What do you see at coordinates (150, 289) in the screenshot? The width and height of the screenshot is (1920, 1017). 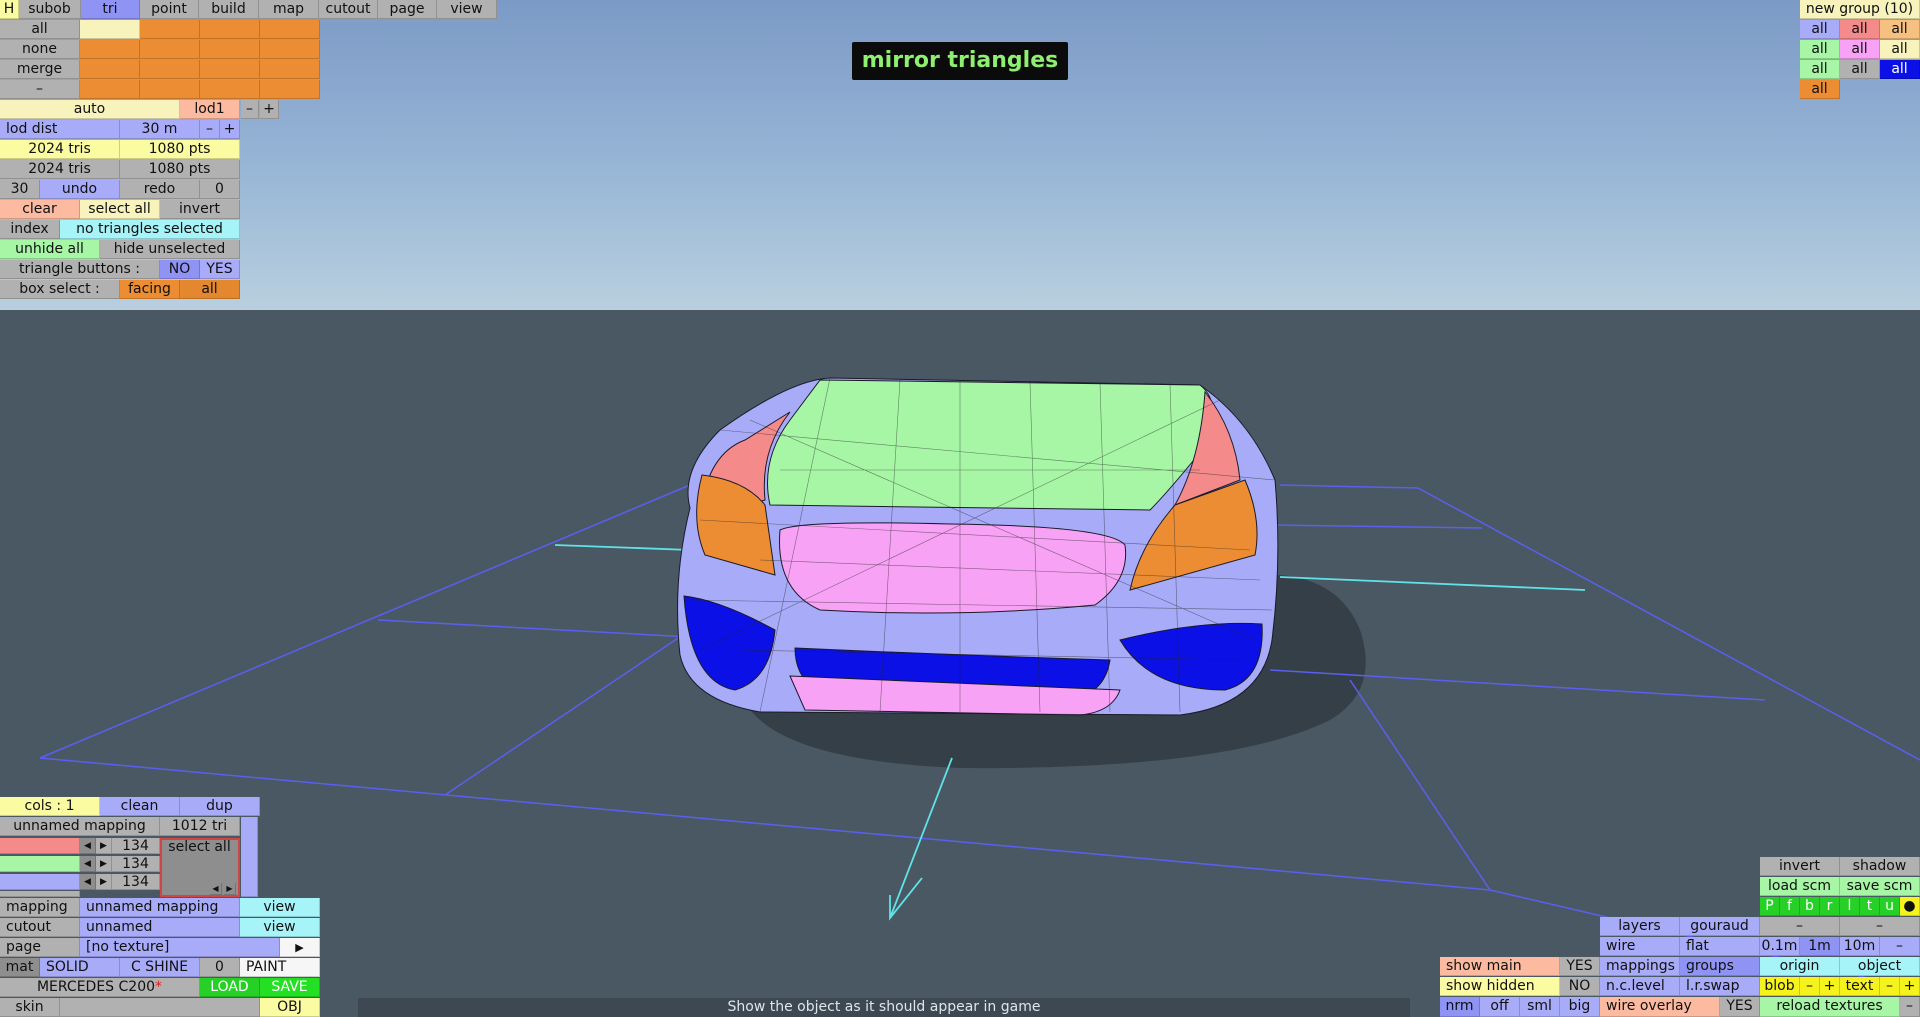 I see `box-select-facing: facing` at bounding box center [150, 289].